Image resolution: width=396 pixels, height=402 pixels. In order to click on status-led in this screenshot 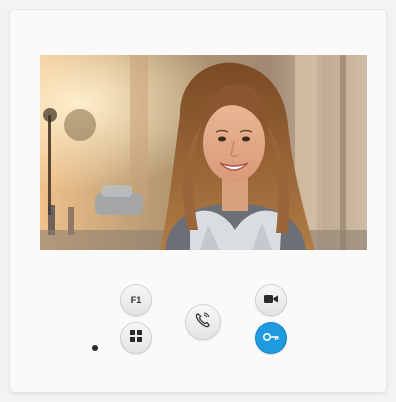, I will do `click(95, 348)`.